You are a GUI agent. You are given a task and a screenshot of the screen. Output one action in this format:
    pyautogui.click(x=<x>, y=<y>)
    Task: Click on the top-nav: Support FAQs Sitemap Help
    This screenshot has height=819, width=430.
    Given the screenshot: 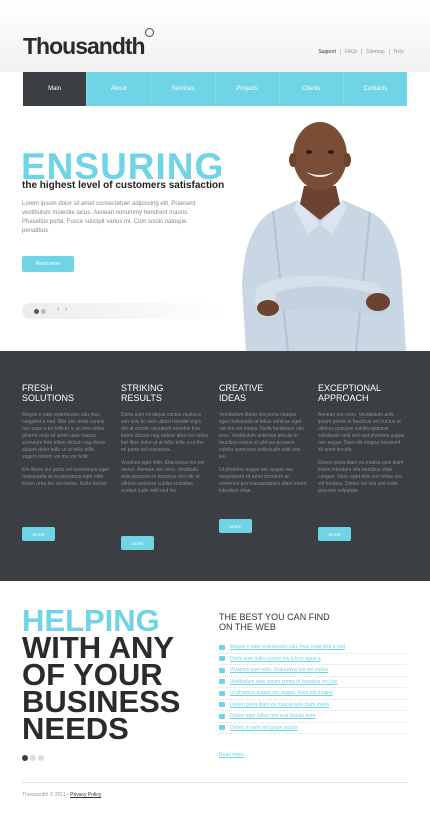 What is the action you would take?
    pyautogui.click(x=361, y=52)
    